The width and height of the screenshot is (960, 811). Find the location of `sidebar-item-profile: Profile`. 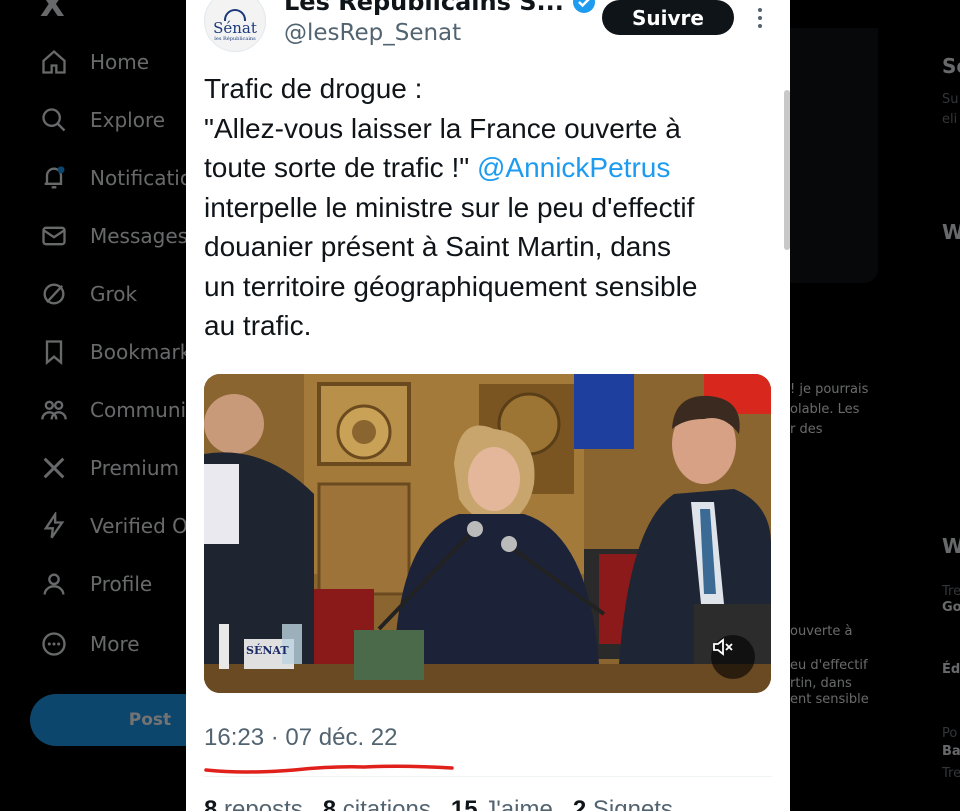

sidebar-item-profile: Profile is located at coordinates (96, 584).